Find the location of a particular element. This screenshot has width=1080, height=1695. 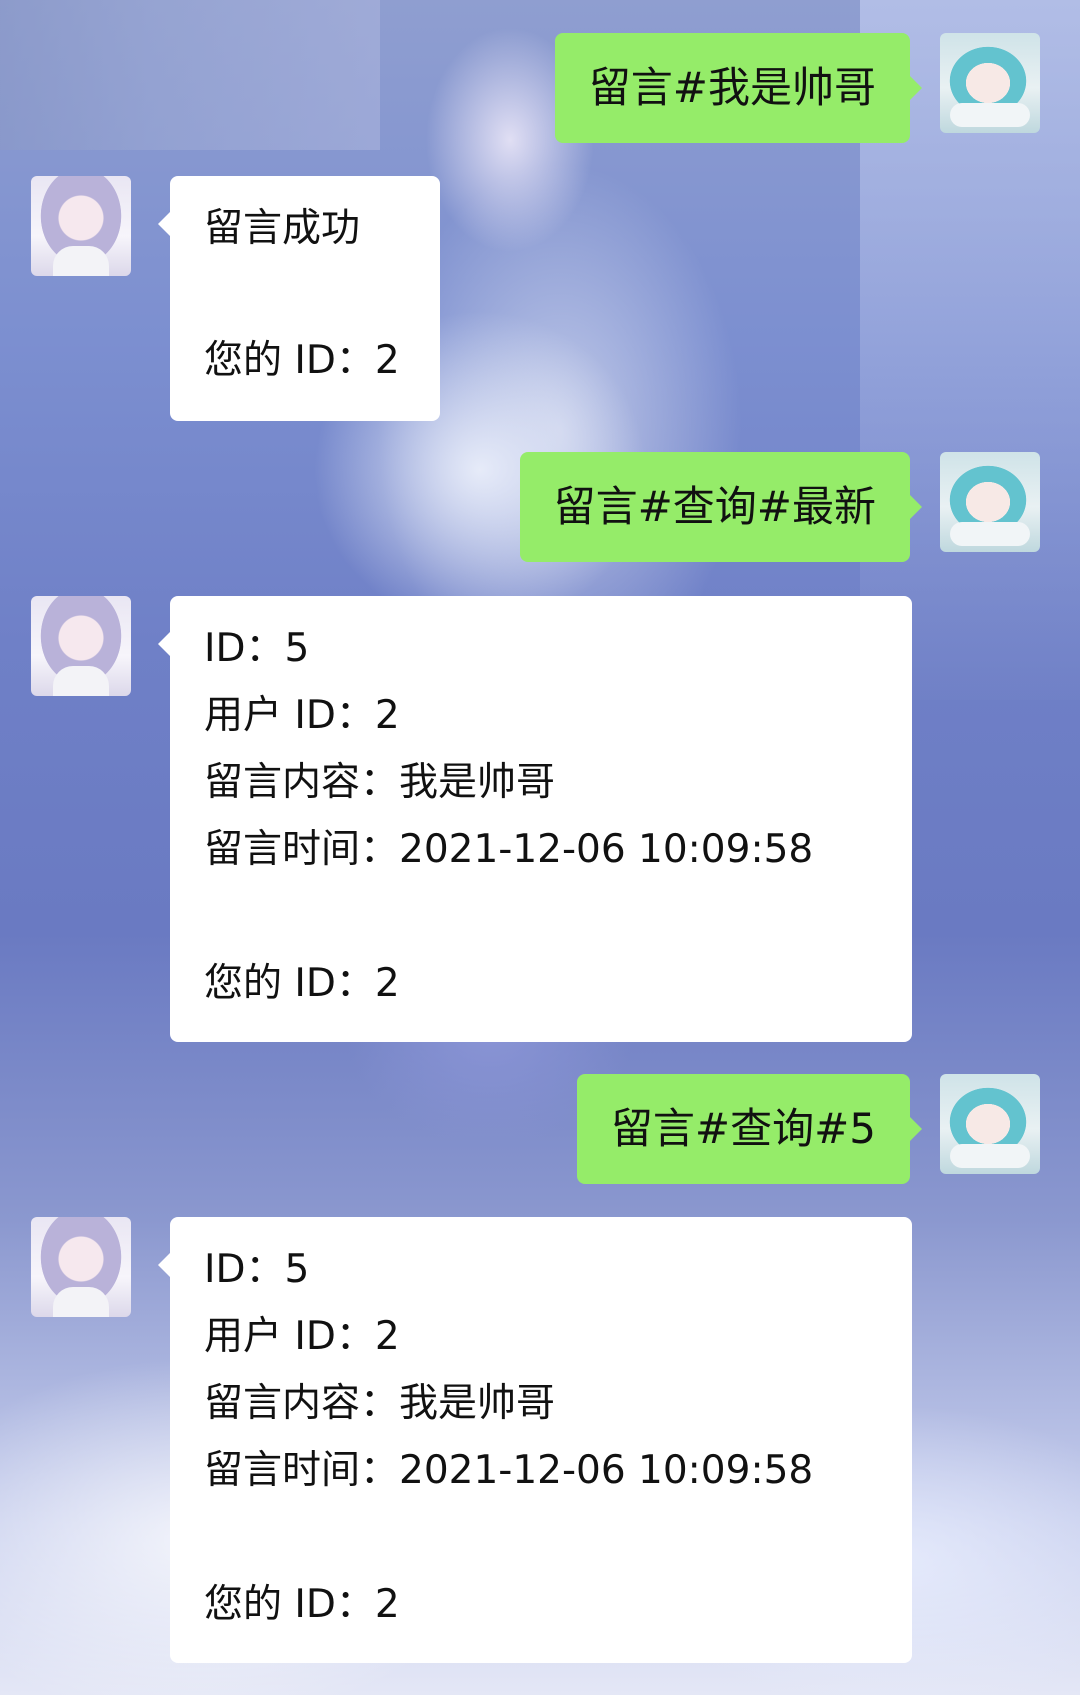

incoming-message-bubble: 留言成功 您的 ID：2 is located at coordinates (299, 298).